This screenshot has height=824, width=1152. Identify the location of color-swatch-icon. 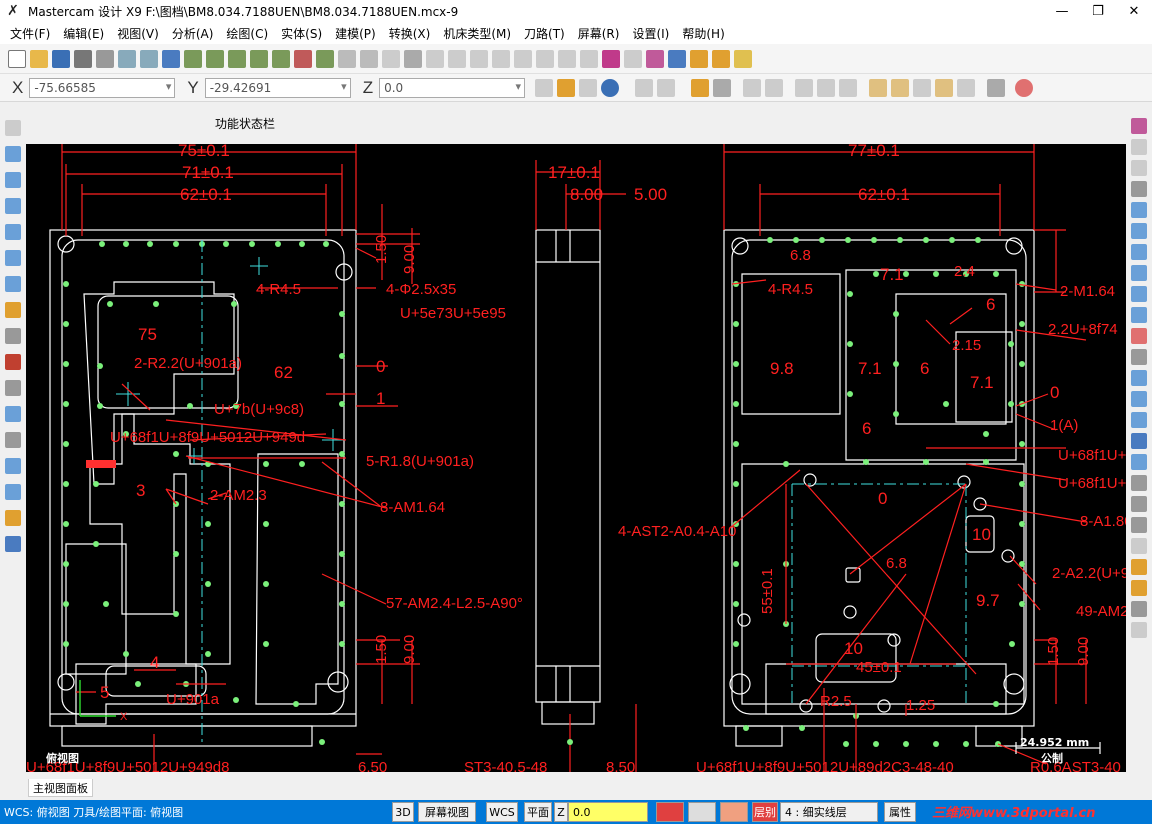
(670, 812).